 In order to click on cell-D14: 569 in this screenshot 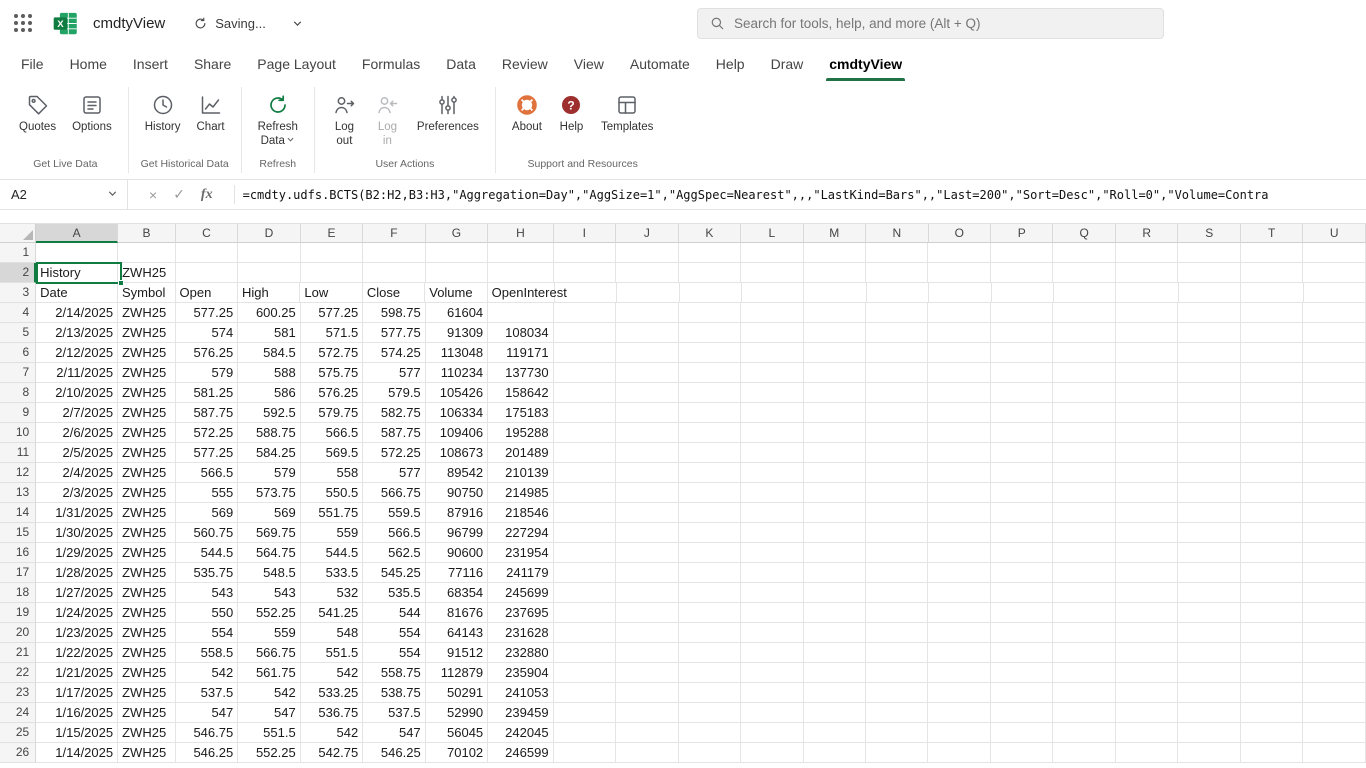, I will do `click(269, 513)`.